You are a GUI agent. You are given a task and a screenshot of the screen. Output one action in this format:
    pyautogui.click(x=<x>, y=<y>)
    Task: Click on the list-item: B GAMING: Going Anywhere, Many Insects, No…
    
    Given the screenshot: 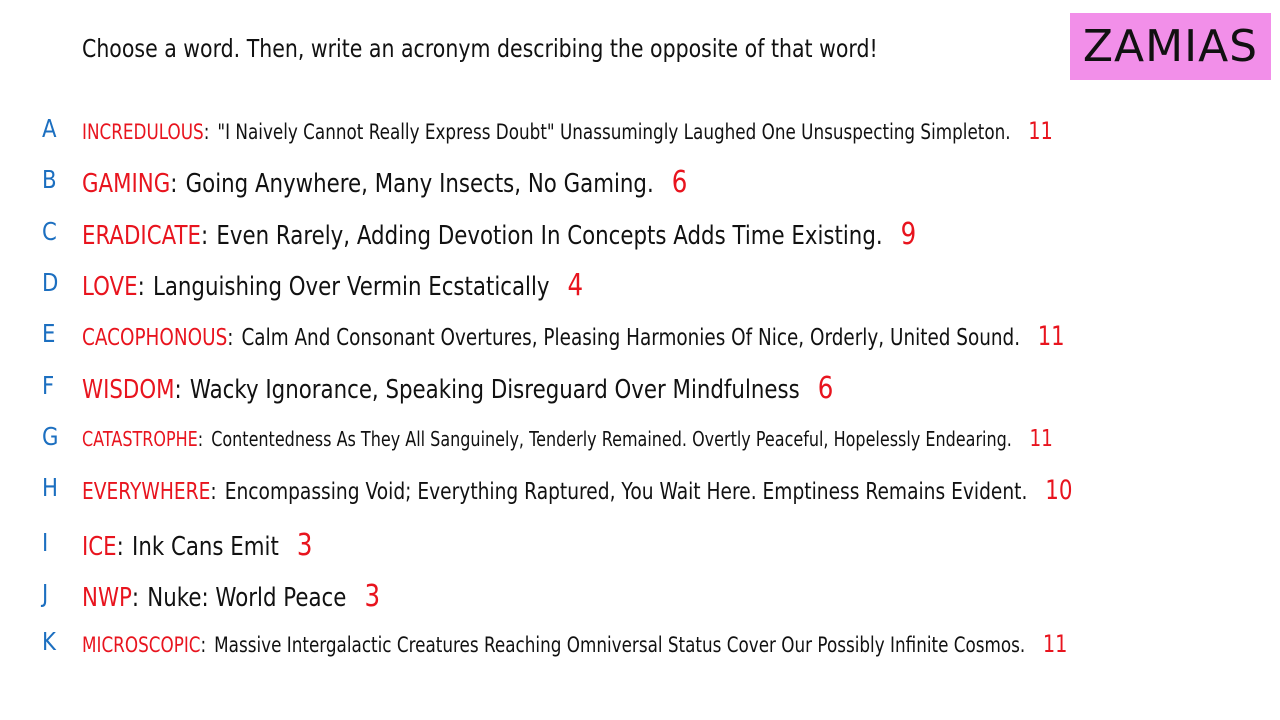 What is the action you would take?
    pyautogui.click(x=640, y=181)
    